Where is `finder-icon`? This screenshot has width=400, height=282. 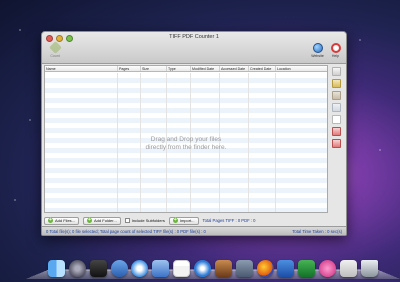
finder-icon is located at coordinates (56, 268).